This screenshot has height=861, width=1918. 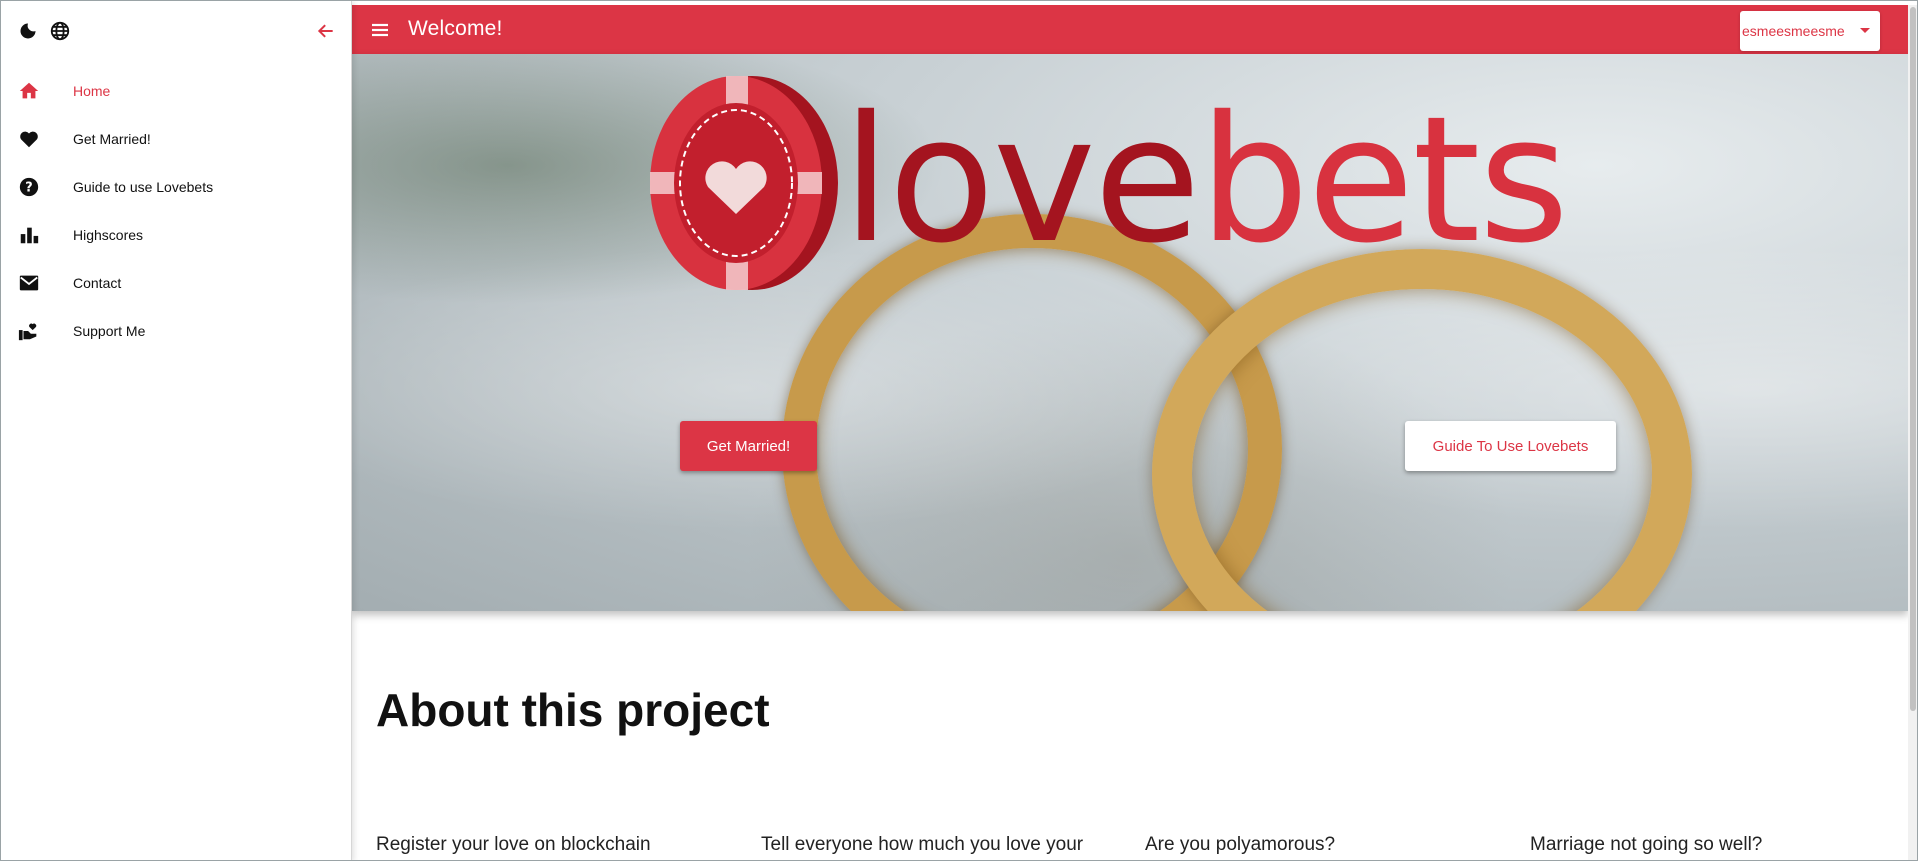 What do you see at coordinates (176, 235) in the screenshot?
I see `sidebar-item-highscores: Highscores` at bounding box center [176, 235].